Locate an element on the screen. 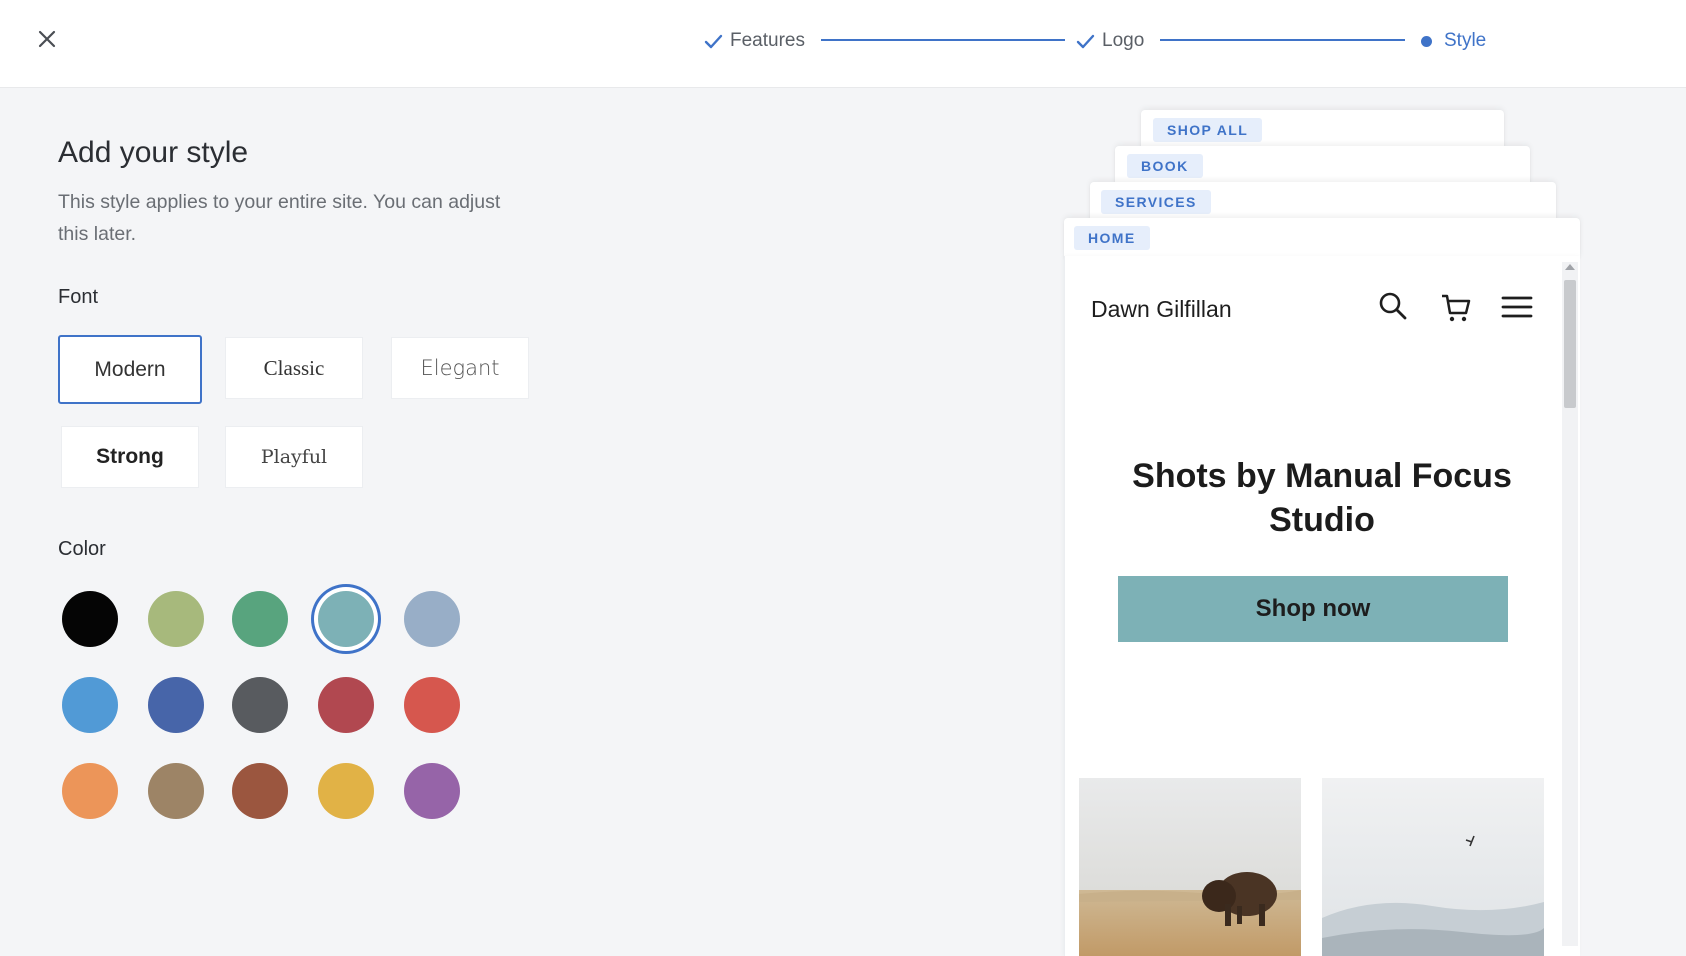 This screenshot has height=956, width=1686. tab-home: HOME is located at coordinates (1112, 238).